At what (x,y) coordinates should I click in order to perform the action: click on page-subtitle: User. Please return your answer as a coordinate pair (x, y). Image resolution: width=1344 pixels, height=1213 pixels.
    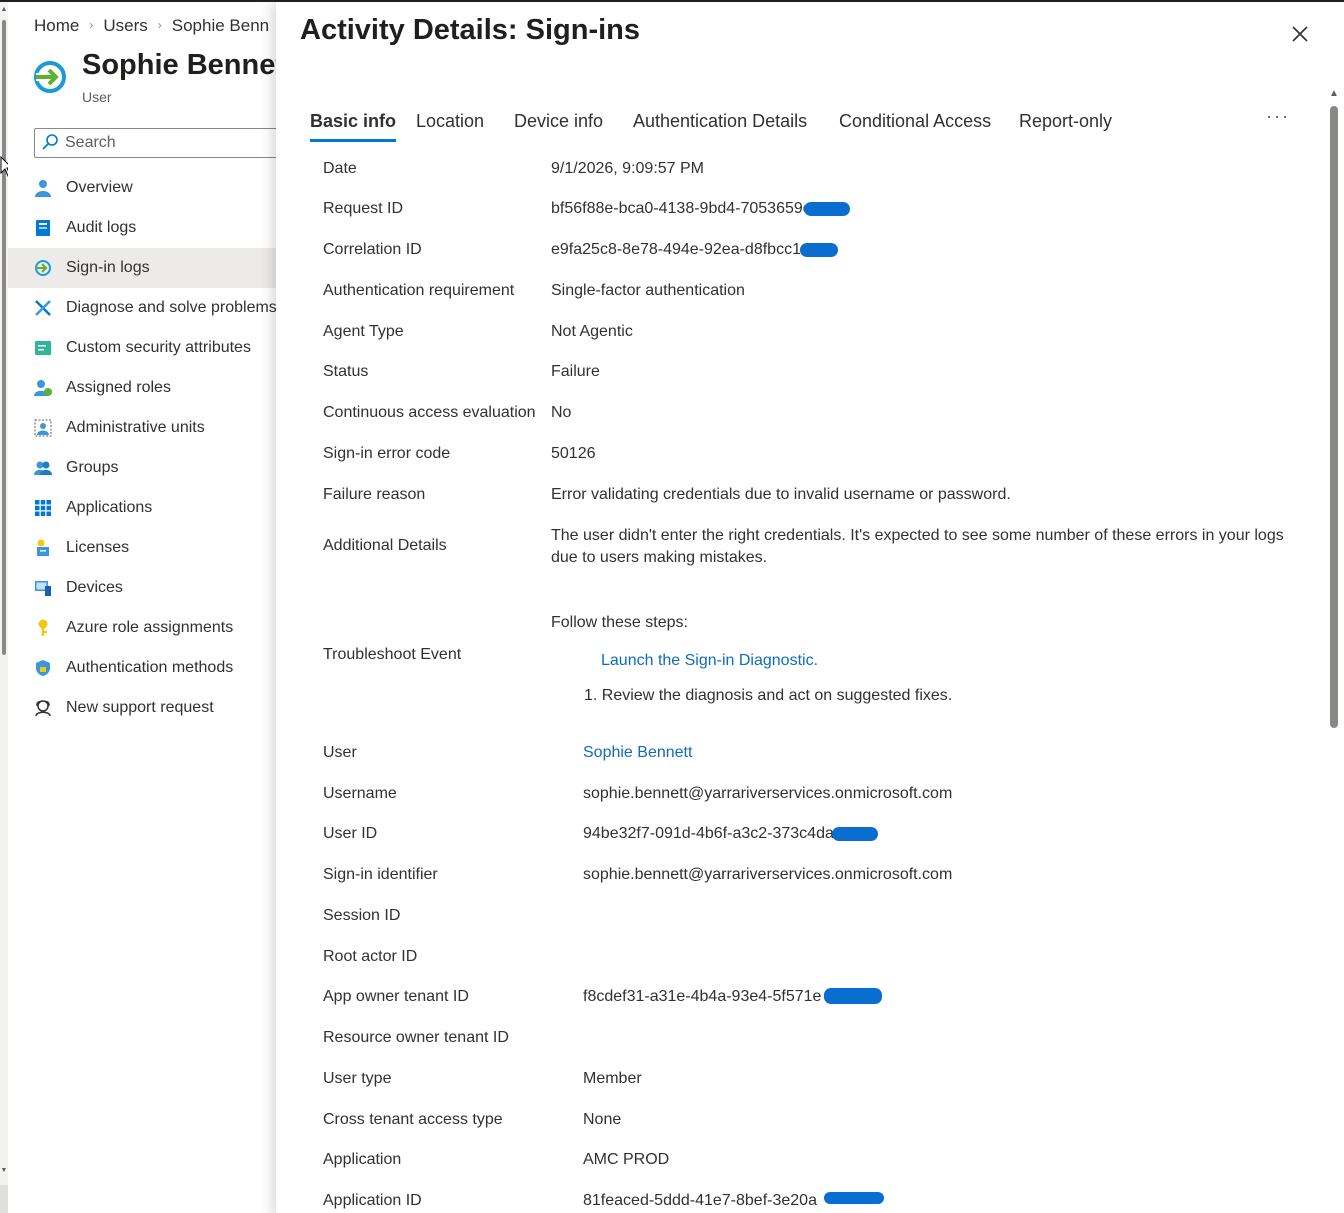
    Looking at the image, I should click on (97, 97).